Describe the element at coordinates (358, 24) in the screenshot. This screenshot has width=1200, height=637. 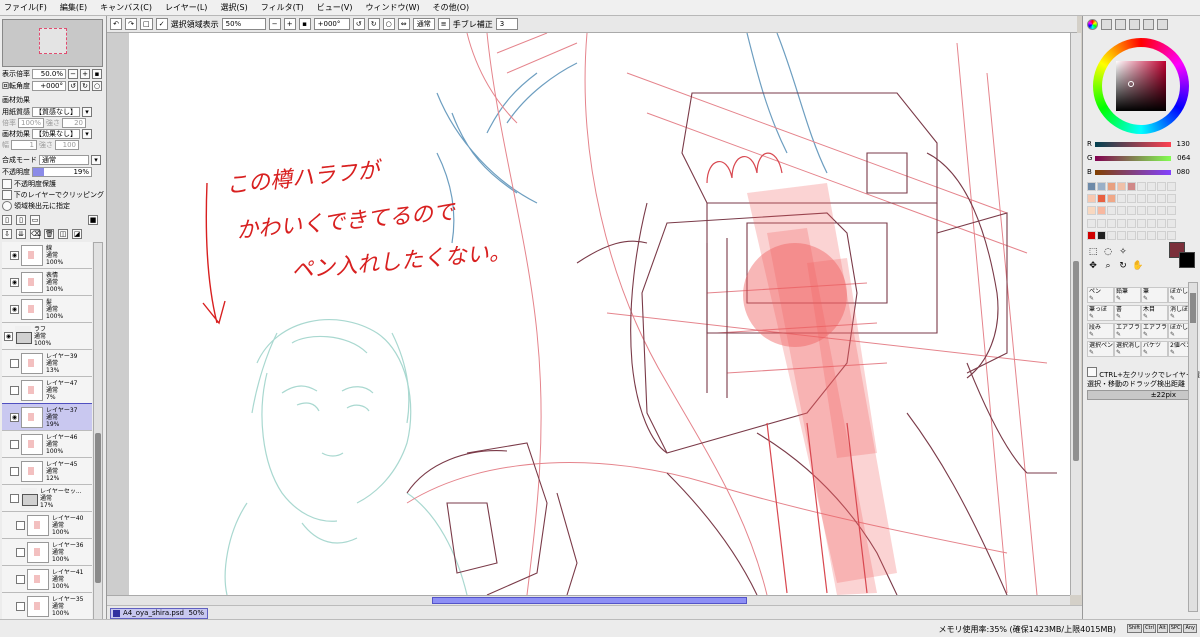
I see `rotate-left-icon: ↺` at that location.